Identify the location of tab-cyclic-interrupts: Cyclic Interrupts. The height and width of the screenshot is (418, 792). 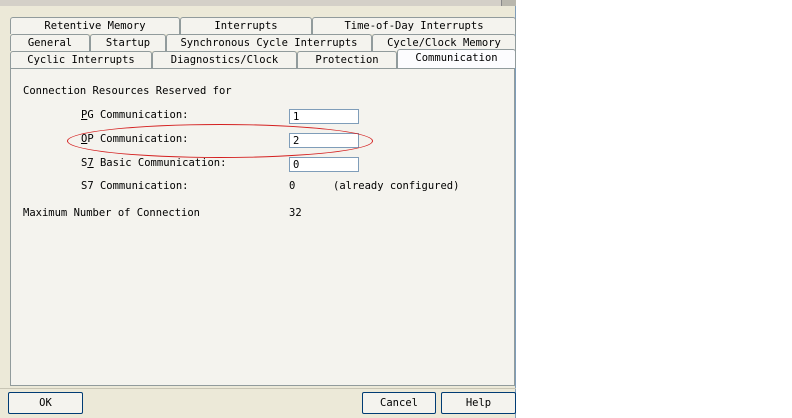
(81, 59).